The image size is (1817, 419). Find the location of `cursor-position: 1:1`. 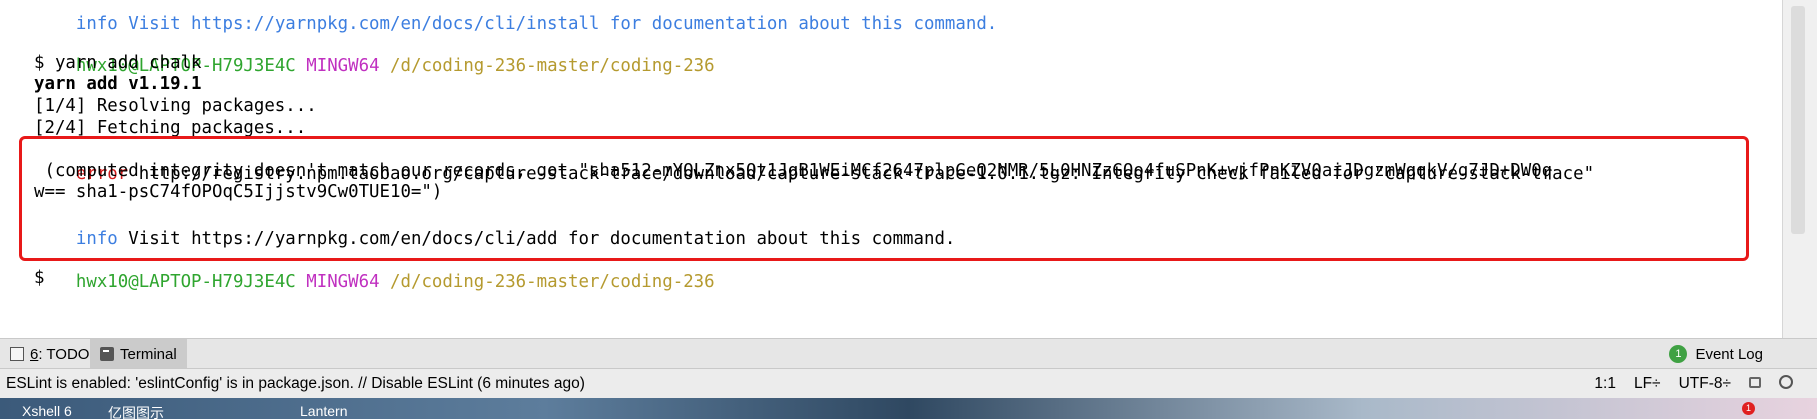

cursor-position: 1:1 is located at coordinates (1605, 384).